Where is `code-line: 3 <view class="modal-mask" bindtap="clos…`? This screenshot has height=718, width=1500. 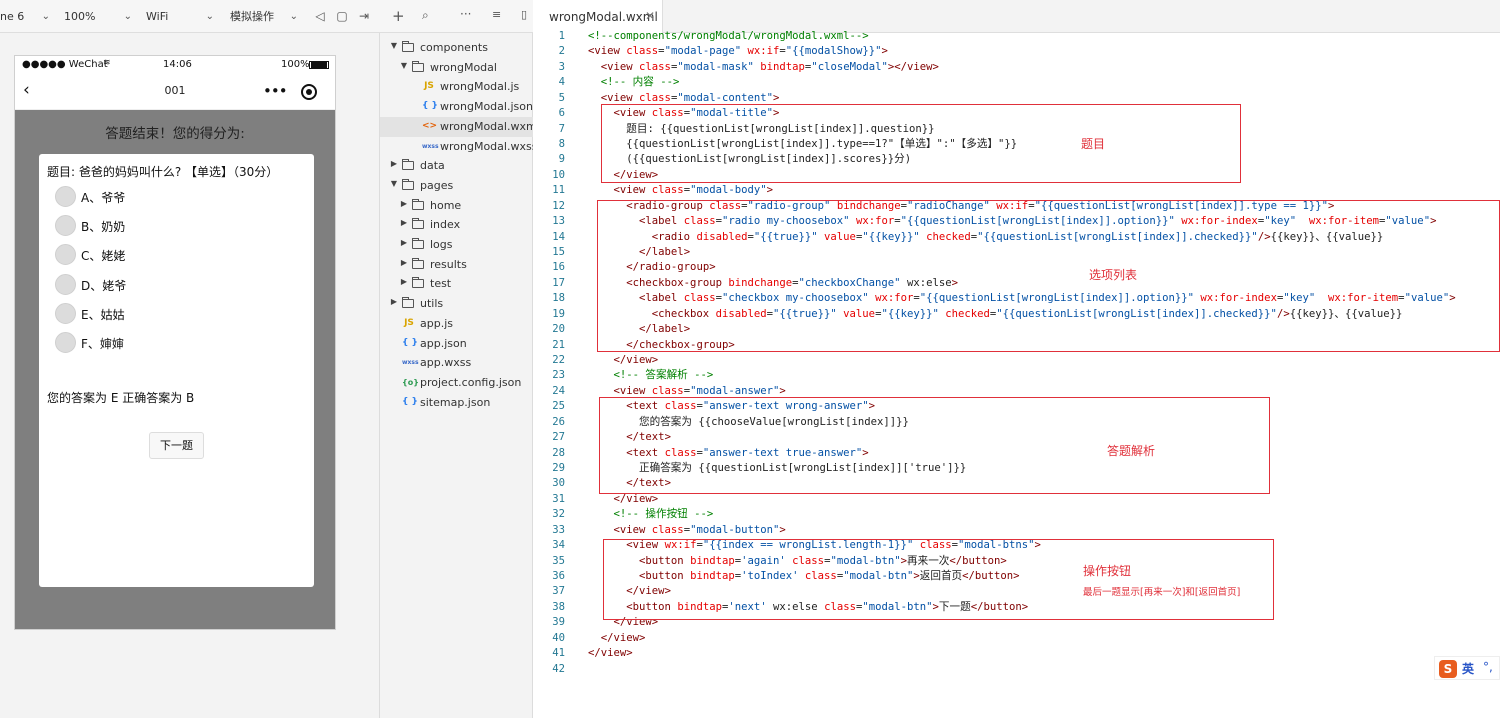
code-line: 3 <view class="modal-mask" bindtap="clos… is located at coordinates (1016, 67).